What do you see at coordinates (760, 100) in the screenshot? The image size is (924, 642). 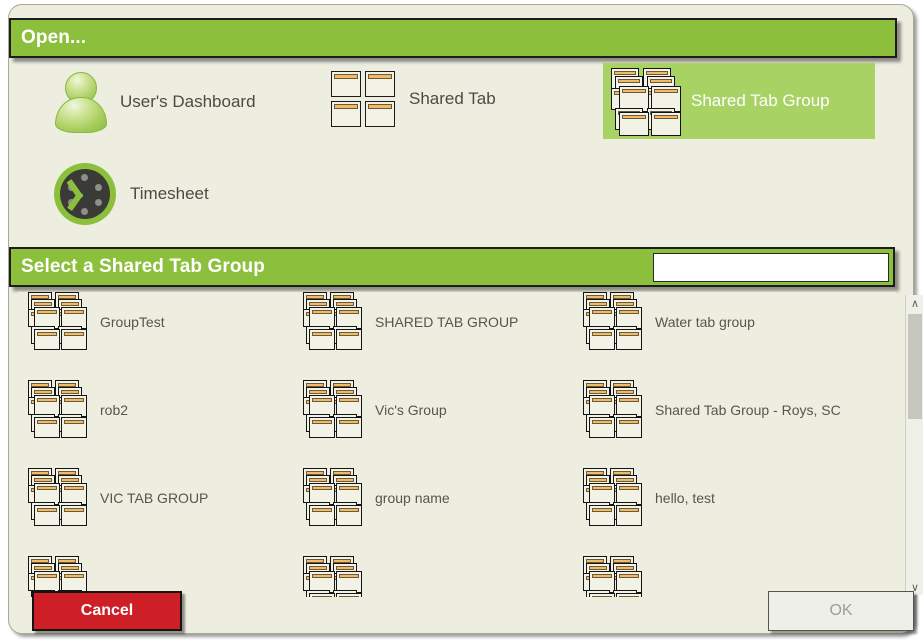 I see `type-option-label: Shared Tab Group` at bounding box center [760, 100].